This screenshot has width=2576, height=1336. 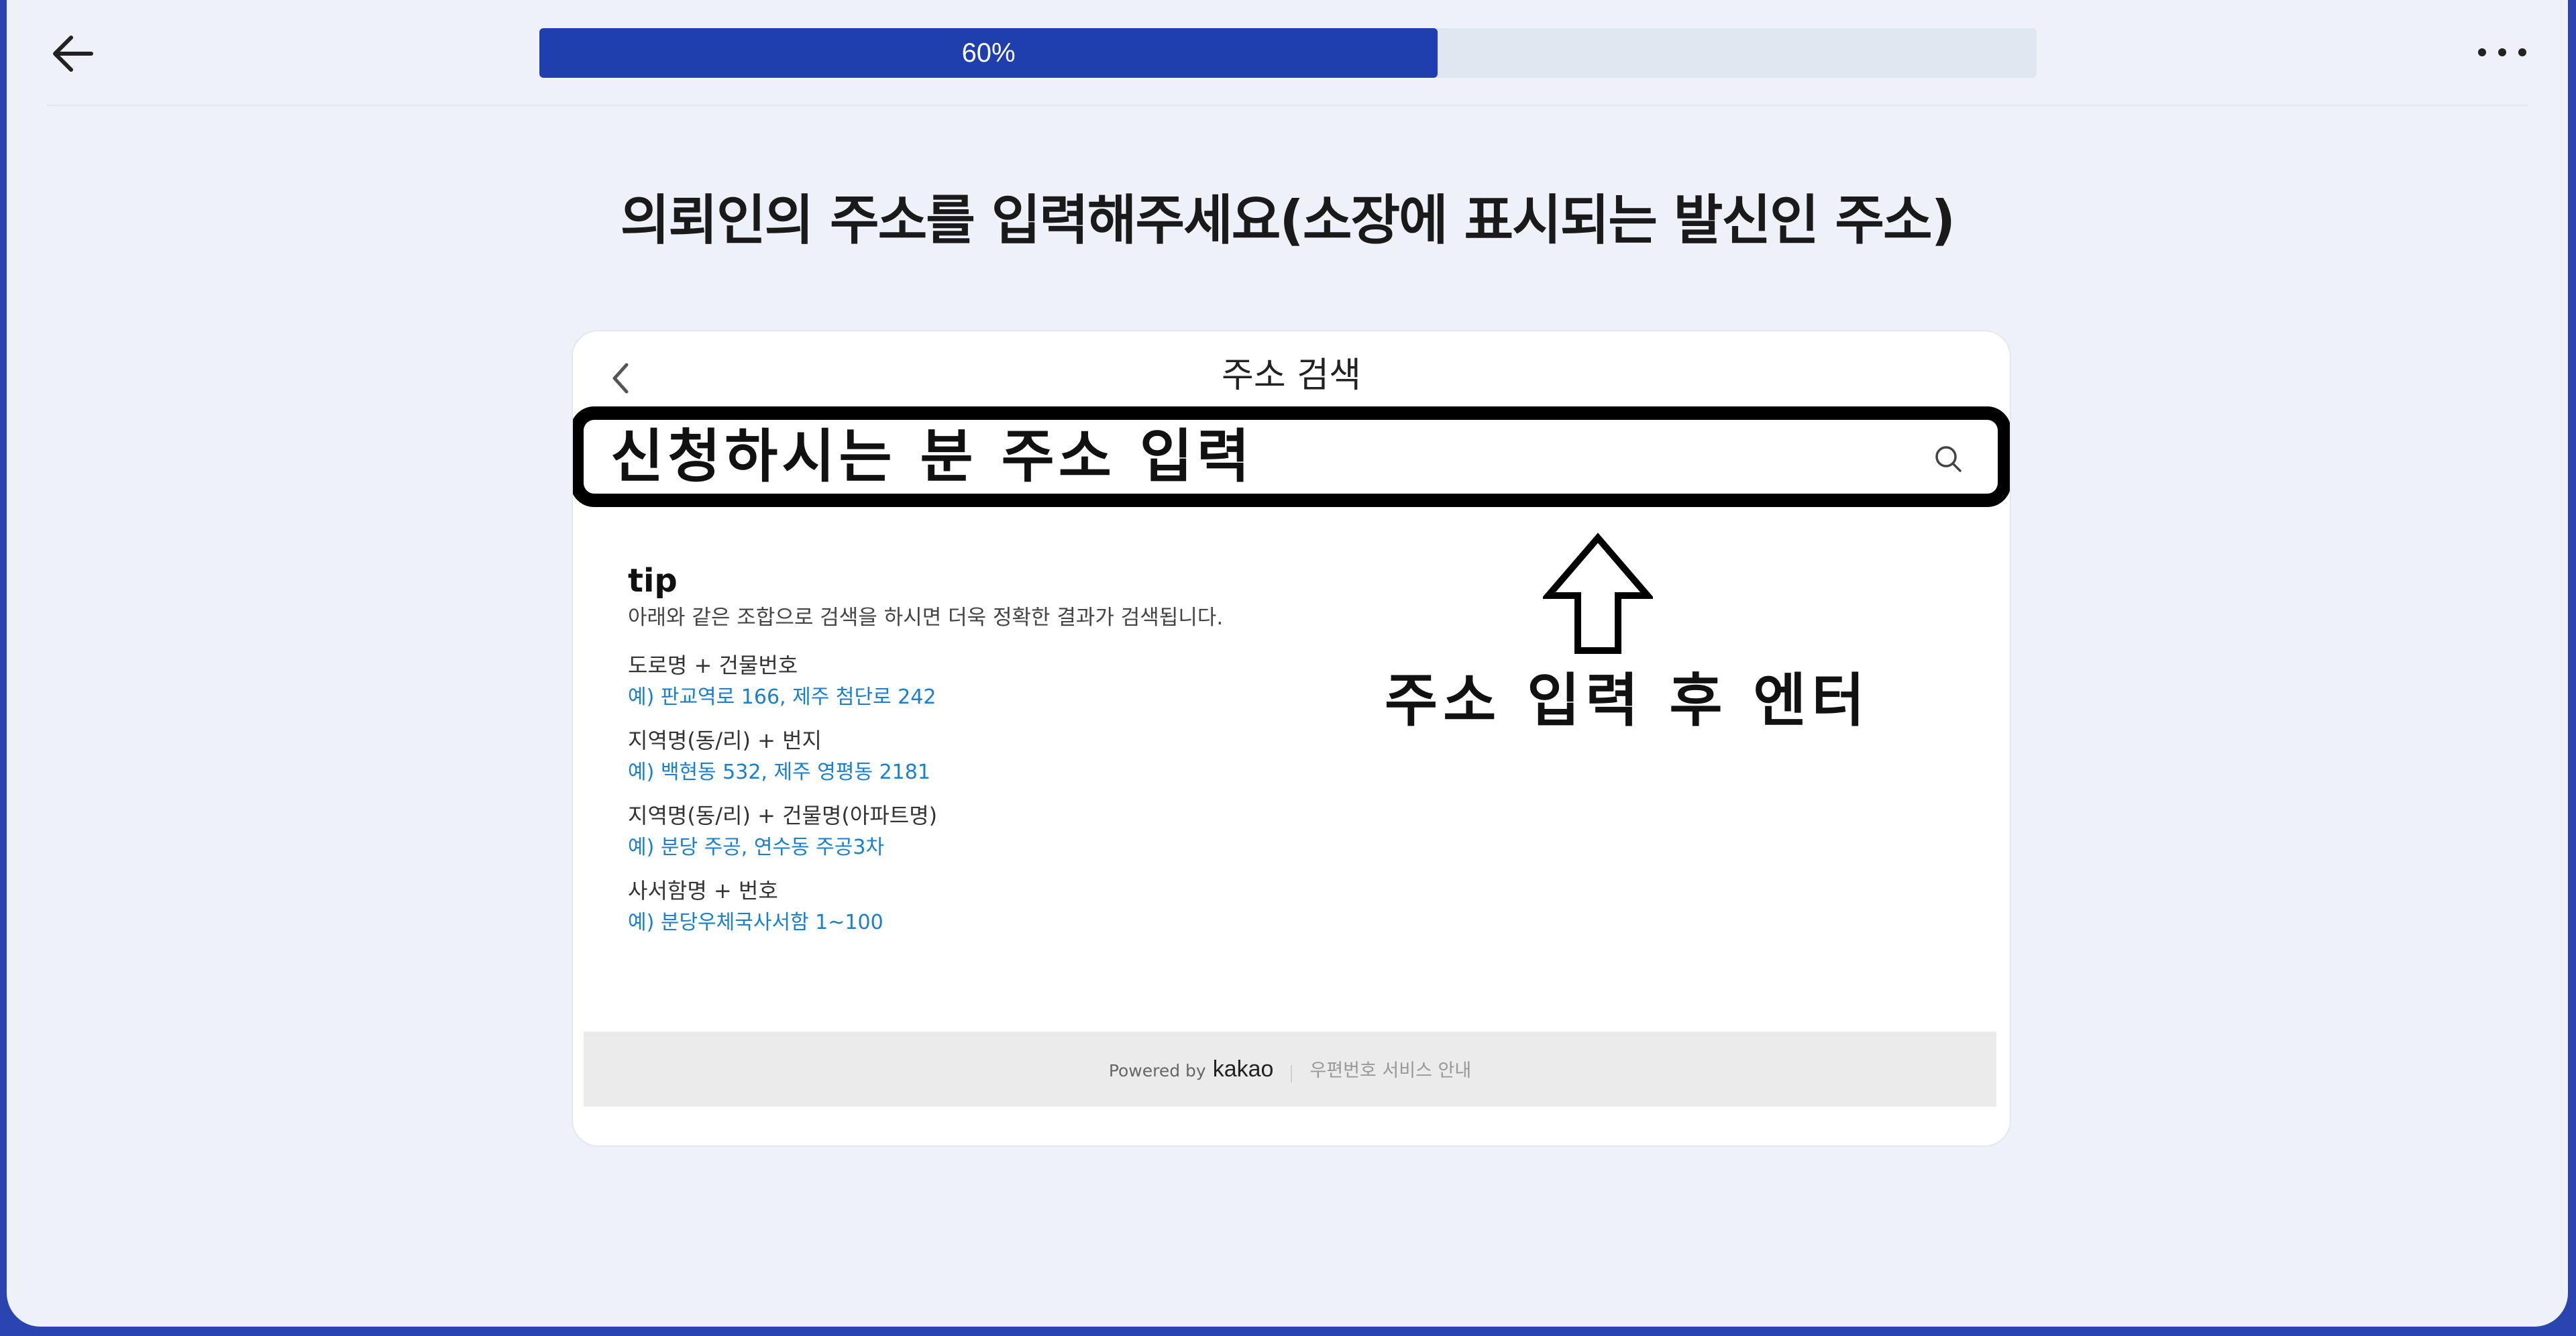 What do you see at coordinates (1030, 830) in the screenshot?
I see `tip-item: 지역명(동/리) + 건물명(아파트명) 예) 분당 주공, 연수동 주공3차` at bounding box center [1030, 830].